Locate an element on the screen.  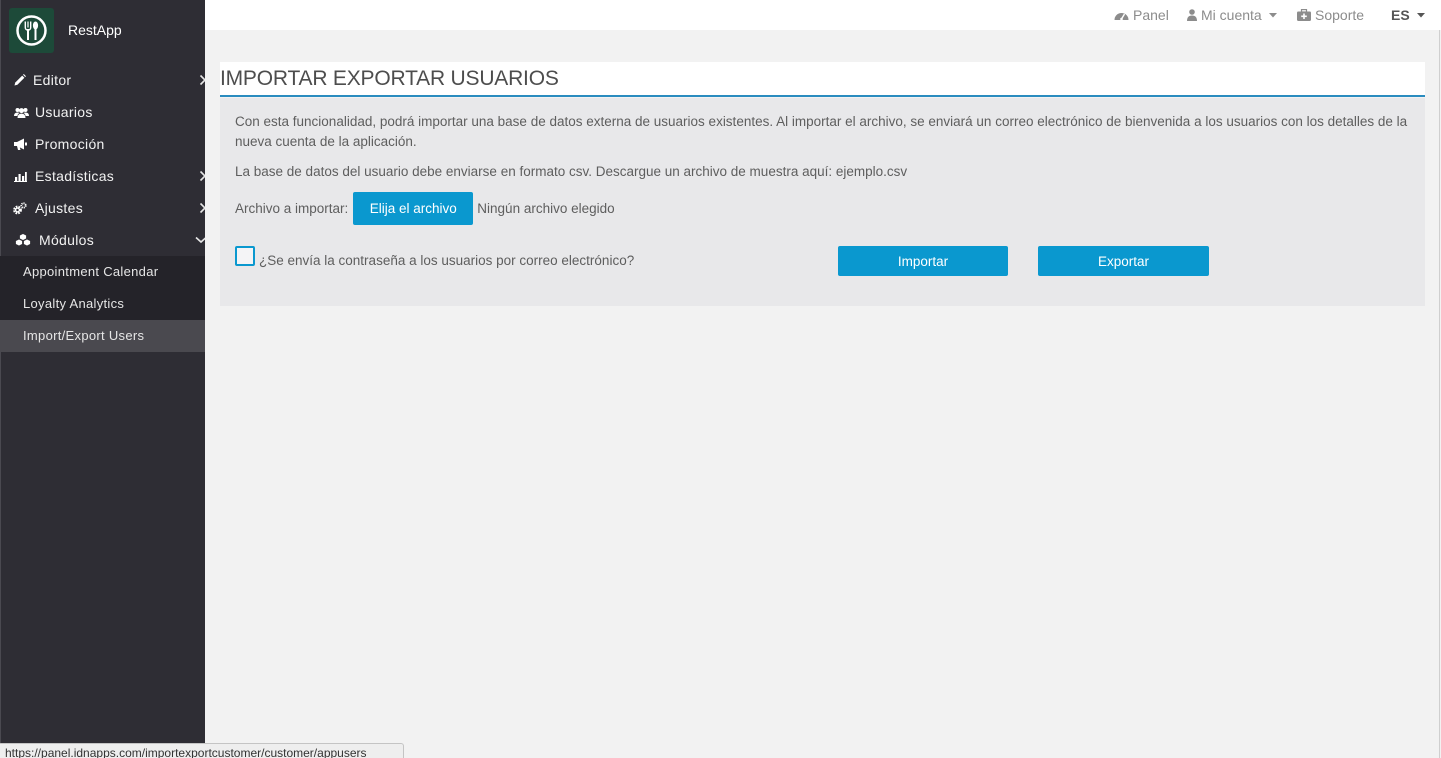
sidebar-item-label: Estadísticas is located at coordinates (75, 176).